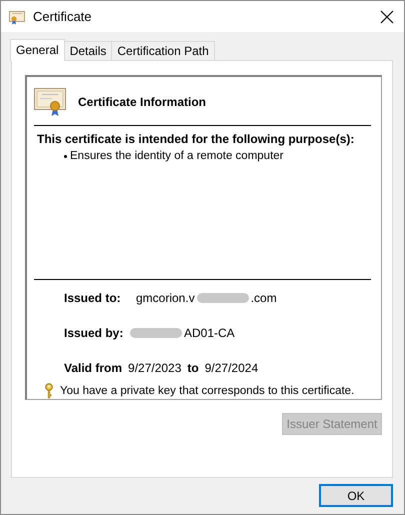  Describe the element at coordinates (356, 495) in the screenshot. I see `ok-button: OK` at that location.